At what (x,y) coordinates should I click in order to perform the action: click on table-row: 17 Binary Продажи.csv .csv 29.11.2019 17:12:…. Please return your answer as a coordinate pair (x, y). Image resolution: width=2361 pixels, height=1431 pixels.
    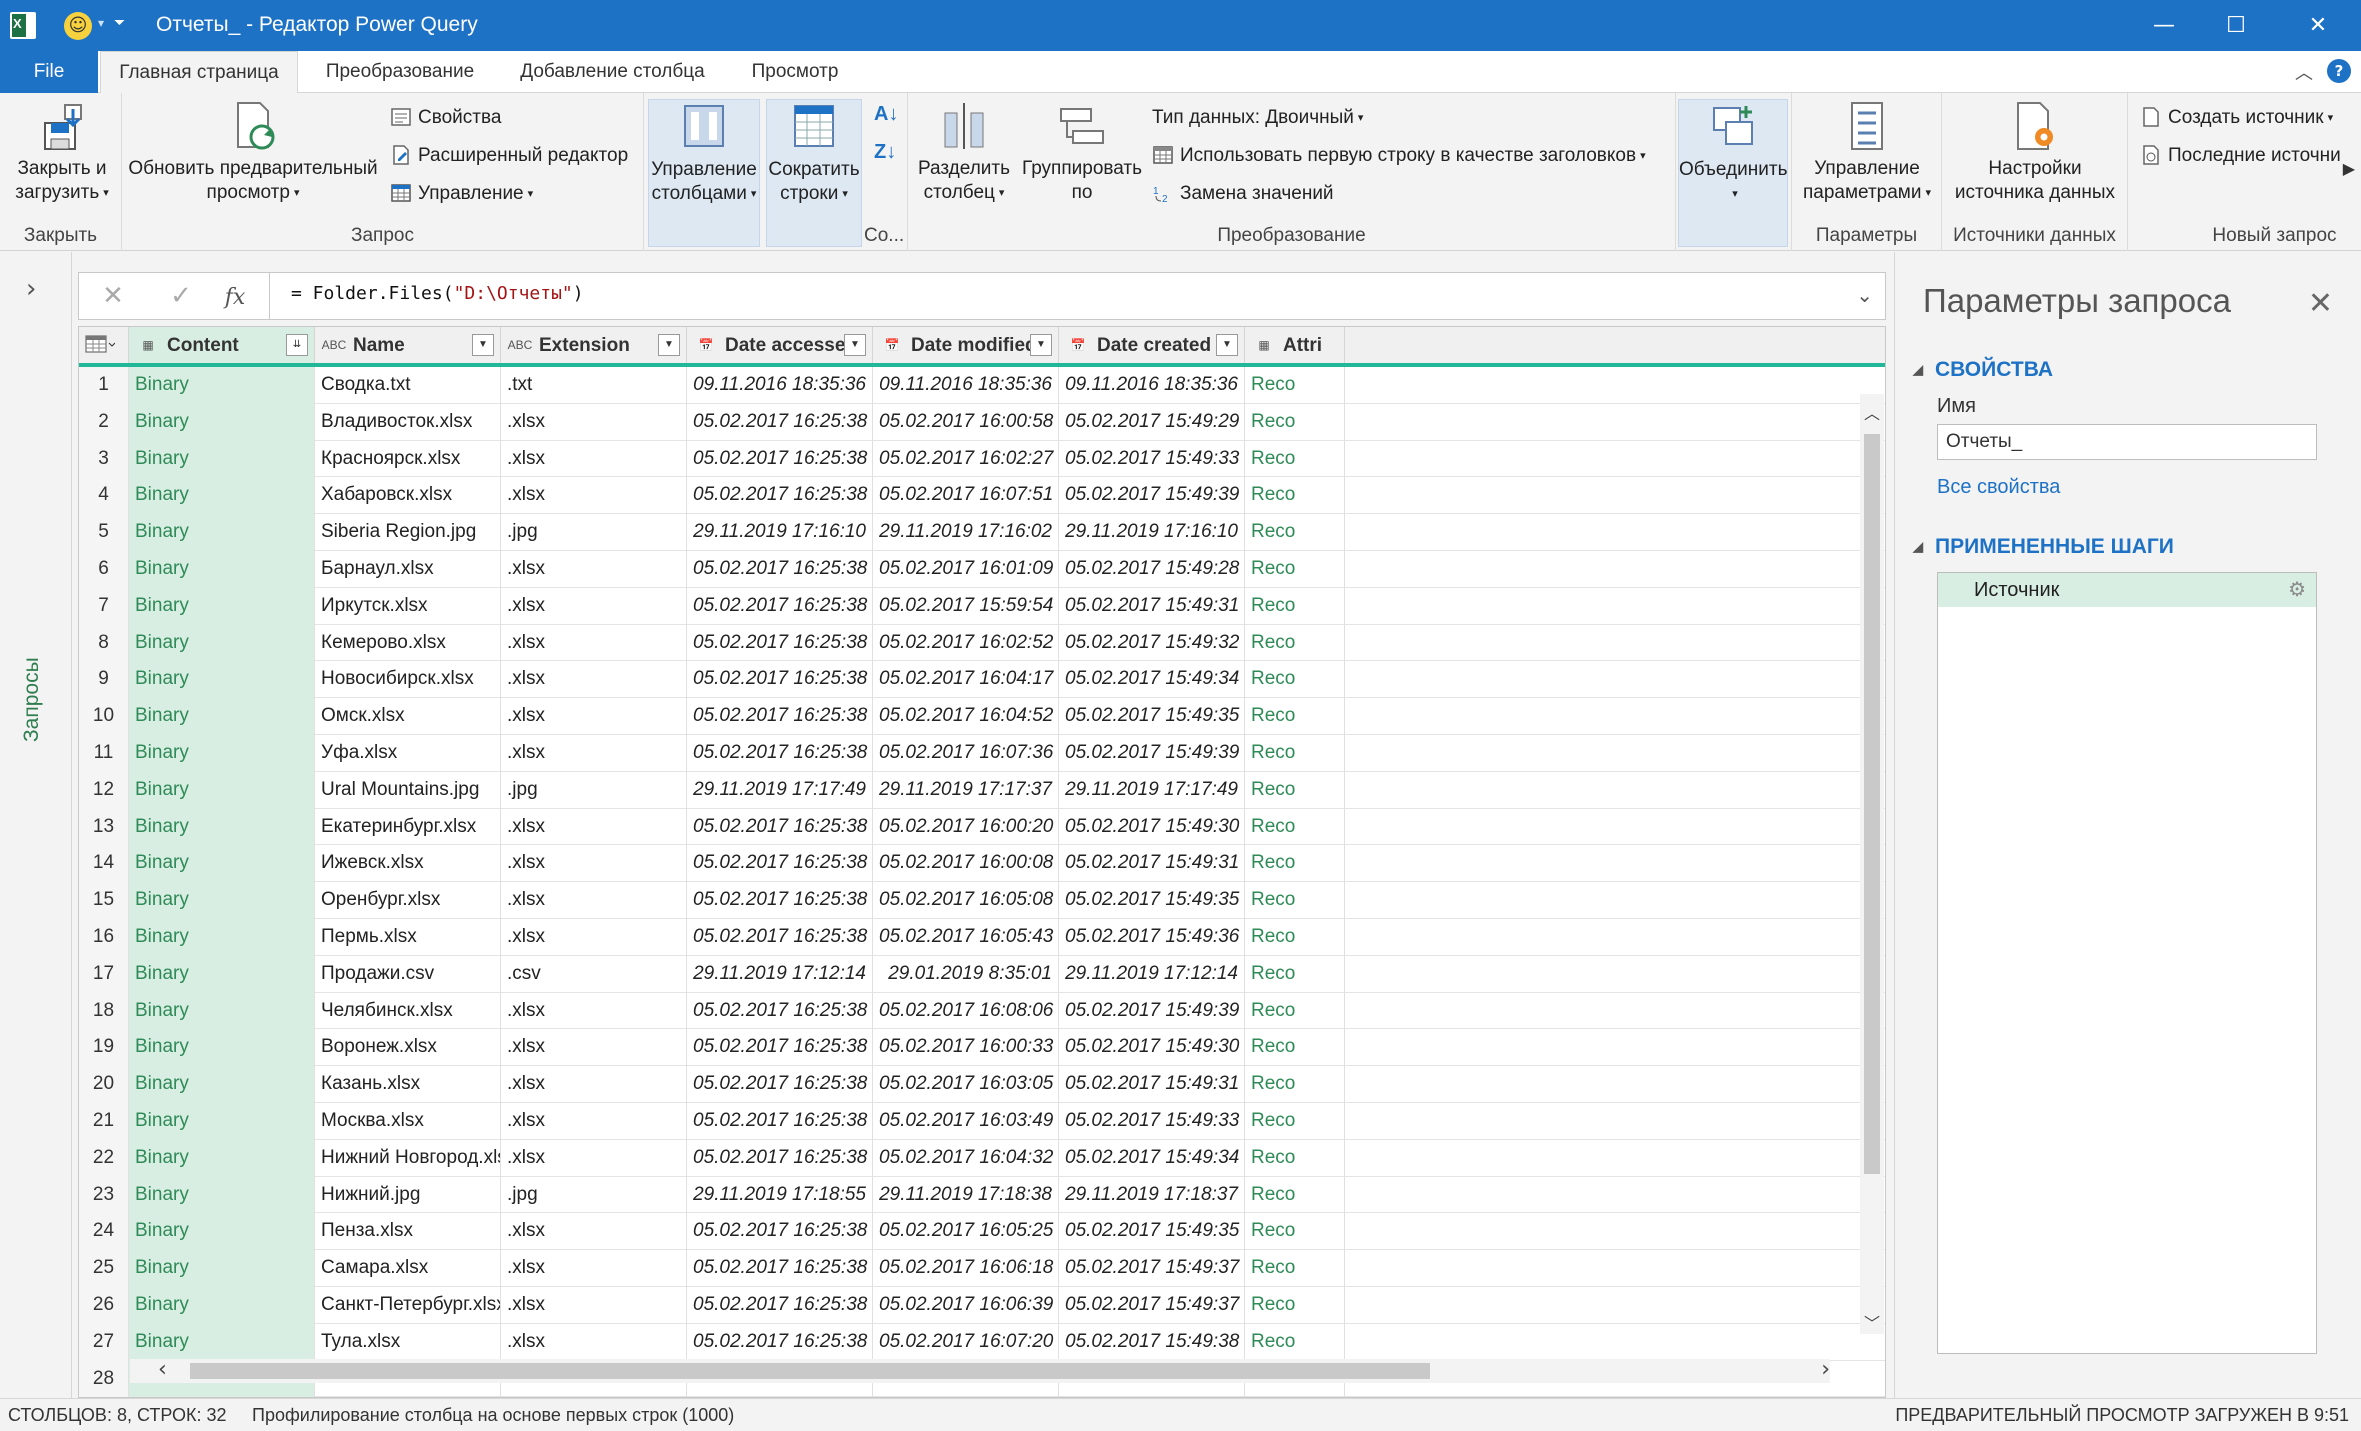
    Looking at the image, I should click on (982, 974).